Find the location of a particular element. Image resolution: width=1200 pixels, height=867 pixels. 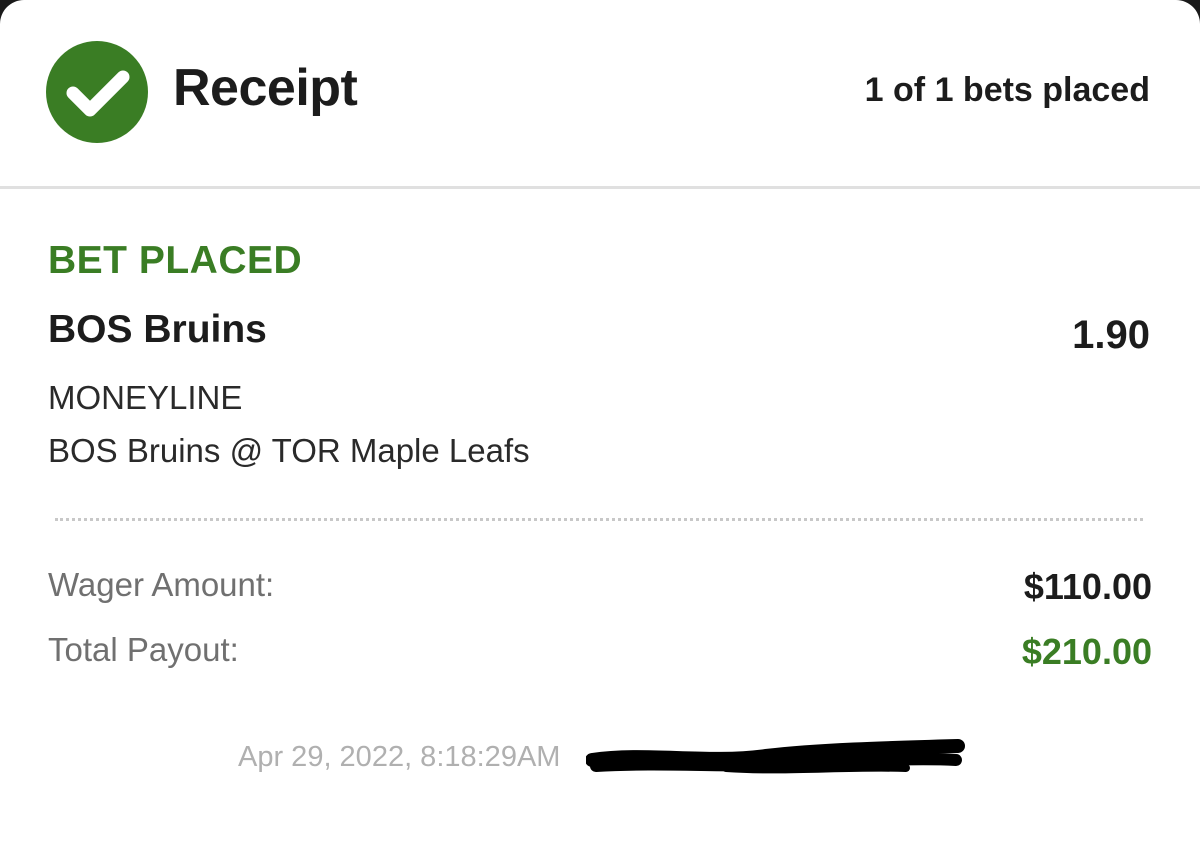

bet-market-type: MONEYLINE is located at coordinates (145, 397).